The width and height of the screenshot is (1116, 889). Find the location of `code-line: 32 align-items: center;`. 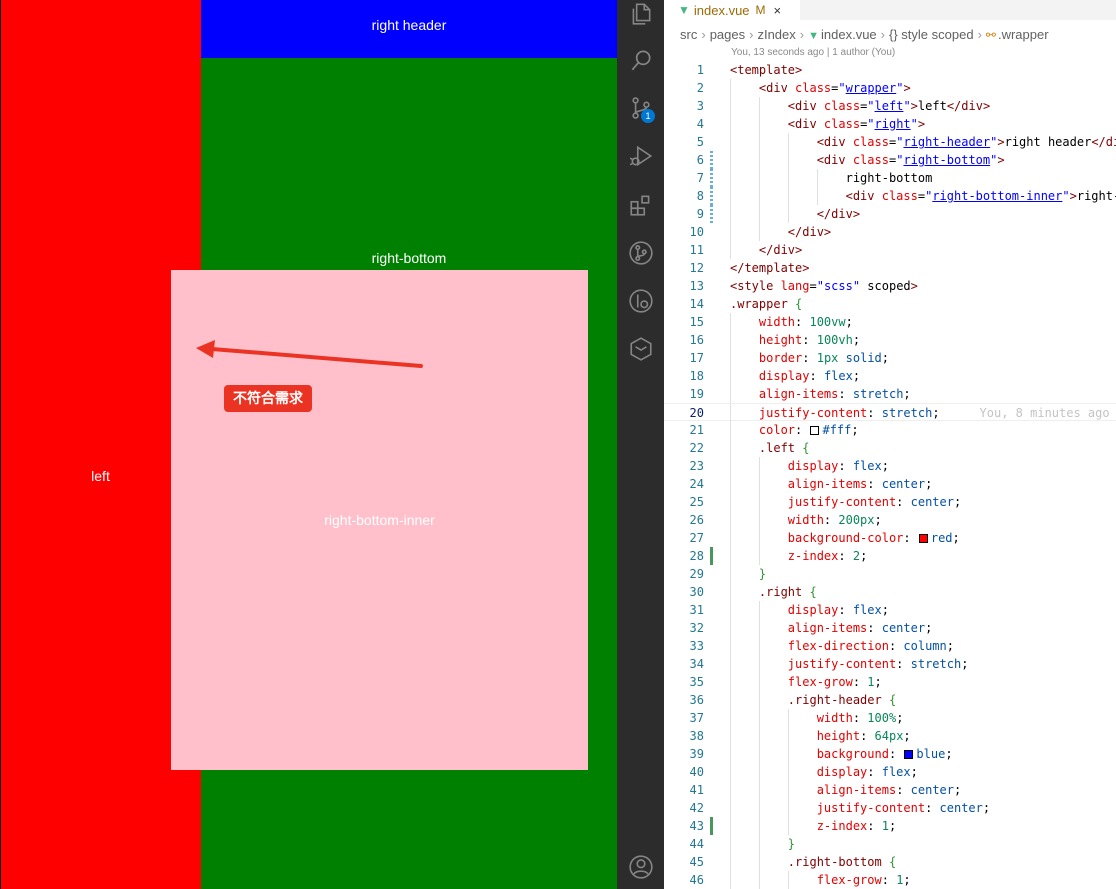

code-line: 32 align-items: center; is located at coordinates (890, 628).